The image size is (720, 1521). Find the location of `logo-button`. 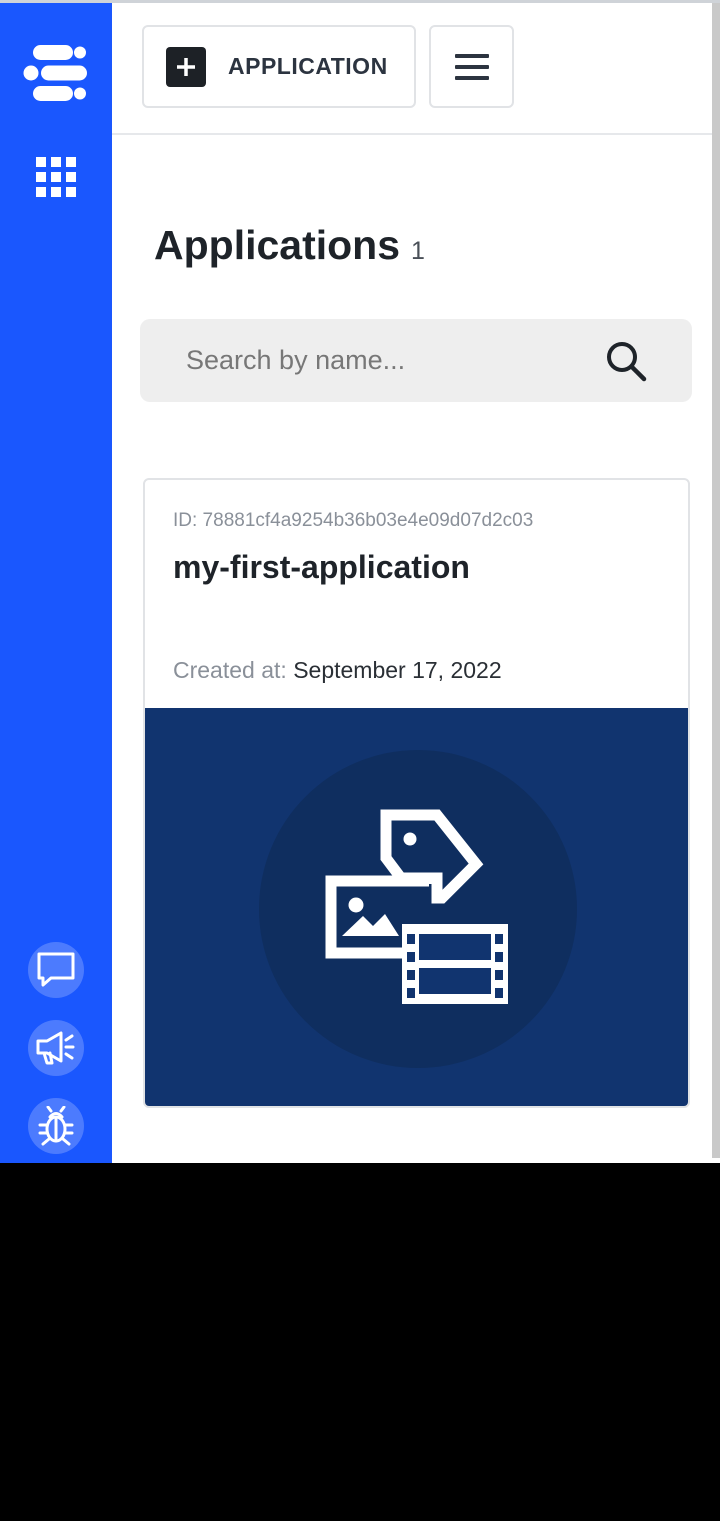

logo-button is located at coordinates (56, 73).